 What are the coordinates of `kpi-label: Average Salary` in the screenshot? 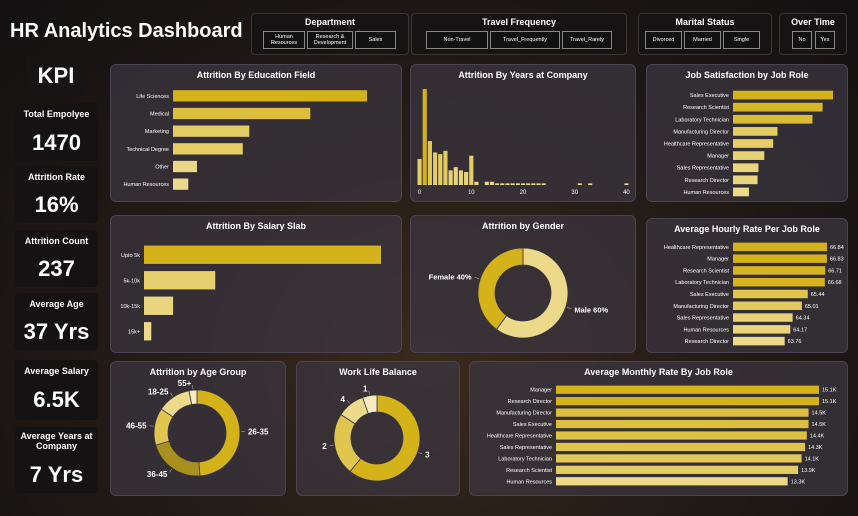 It's located at (56, 371).